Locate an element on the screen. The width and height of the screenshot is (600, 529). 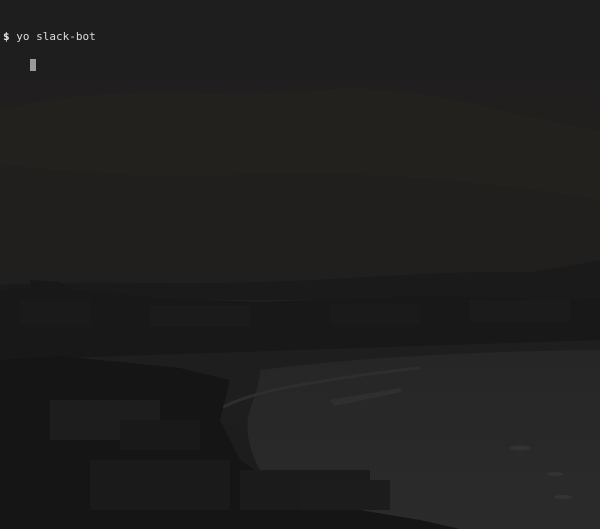
command-line: $ yo slack-bot is located at coordinates (49, 37).